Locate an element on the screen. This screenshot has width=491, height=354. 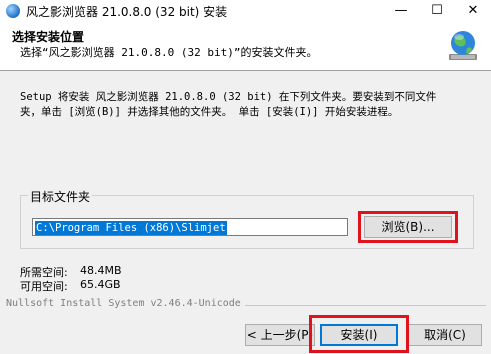
install-highlight-box is located at coordinates (359, 334).